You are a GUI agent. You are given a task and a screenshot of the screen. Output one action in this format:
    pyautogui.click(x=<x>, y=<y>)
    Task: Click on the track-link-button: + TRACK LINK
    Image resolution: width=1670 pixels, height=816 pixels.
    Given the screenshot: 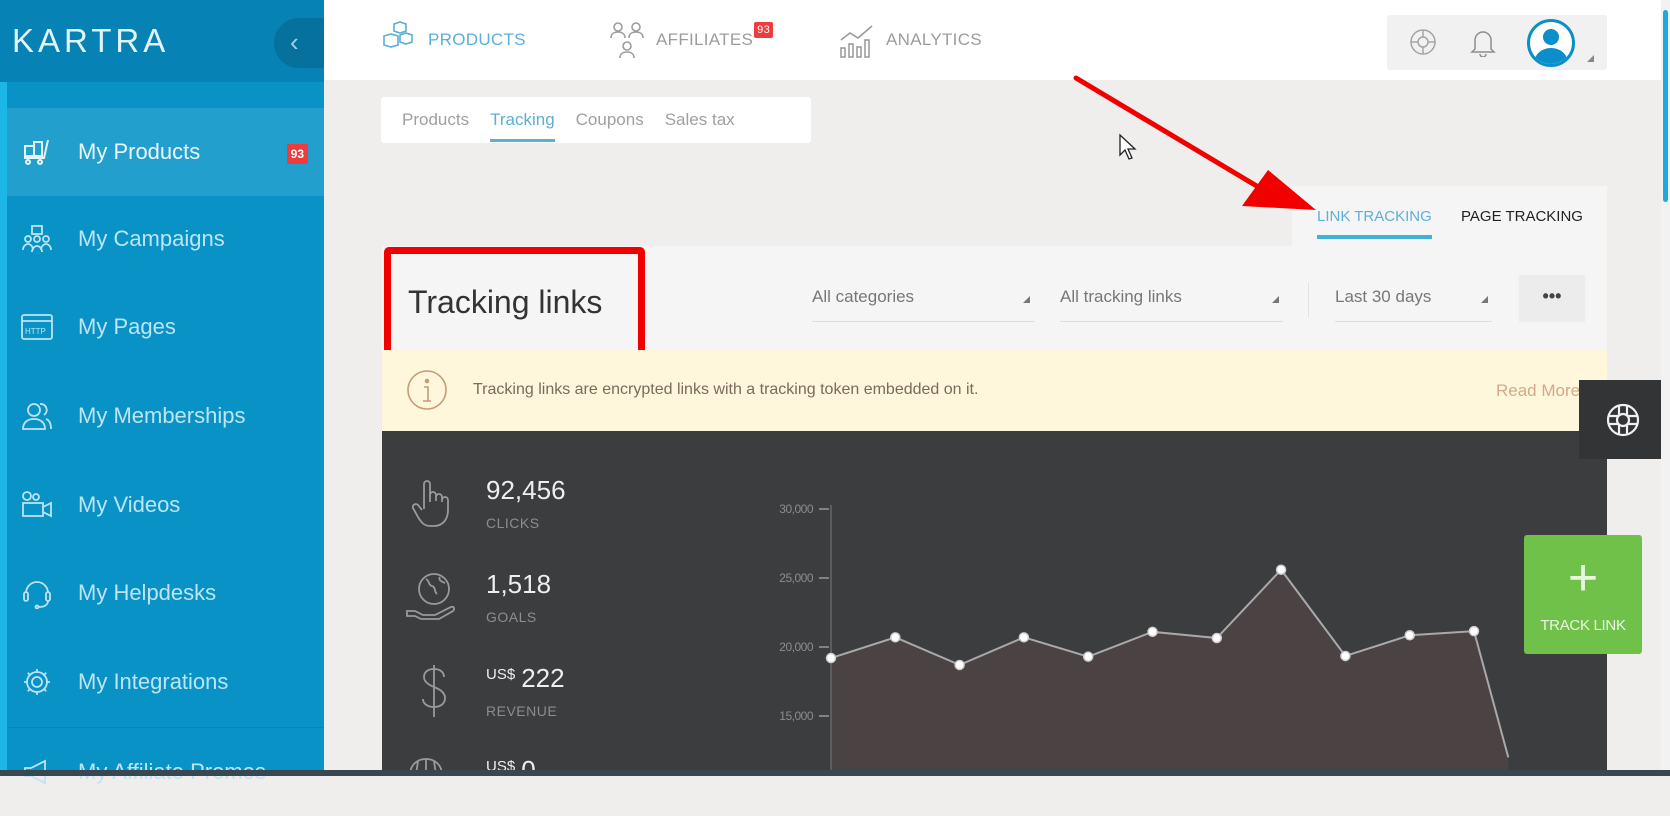 What is the action you would take?
    pyautogui.click(x=1583, y=594)
    